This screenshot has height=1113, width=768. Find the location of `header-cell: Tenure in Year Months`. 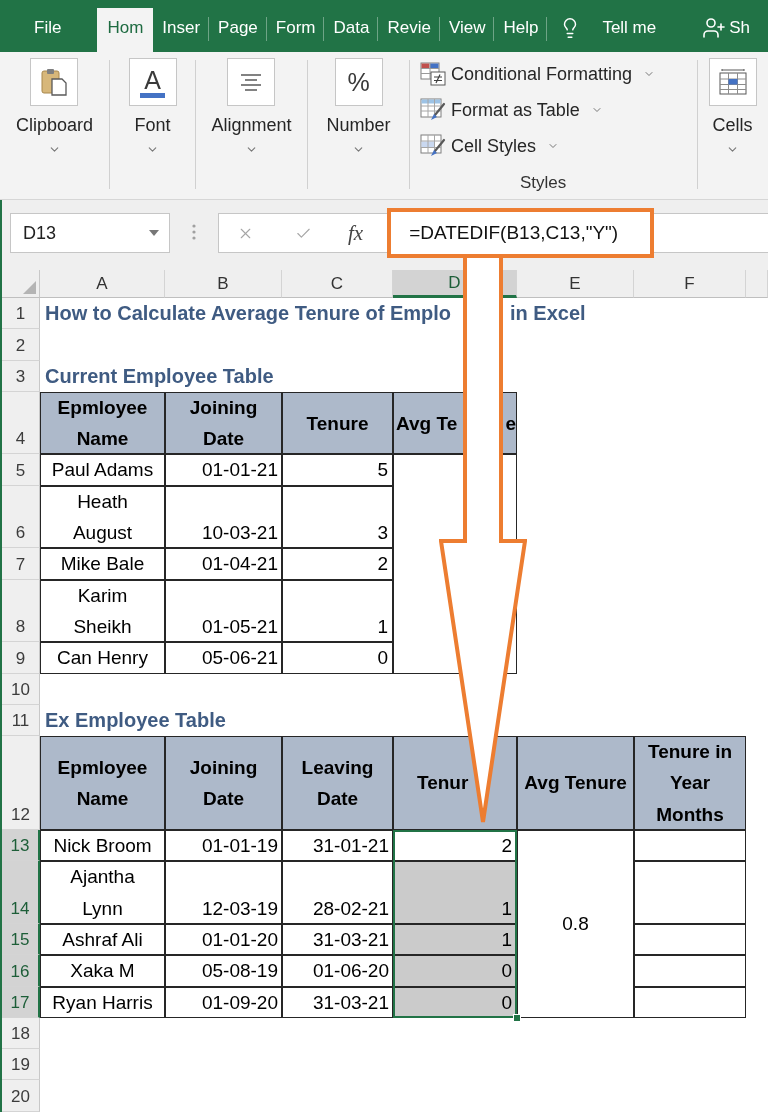

header-cell: Tenure in Year Months is located at coordinates (690, 783).